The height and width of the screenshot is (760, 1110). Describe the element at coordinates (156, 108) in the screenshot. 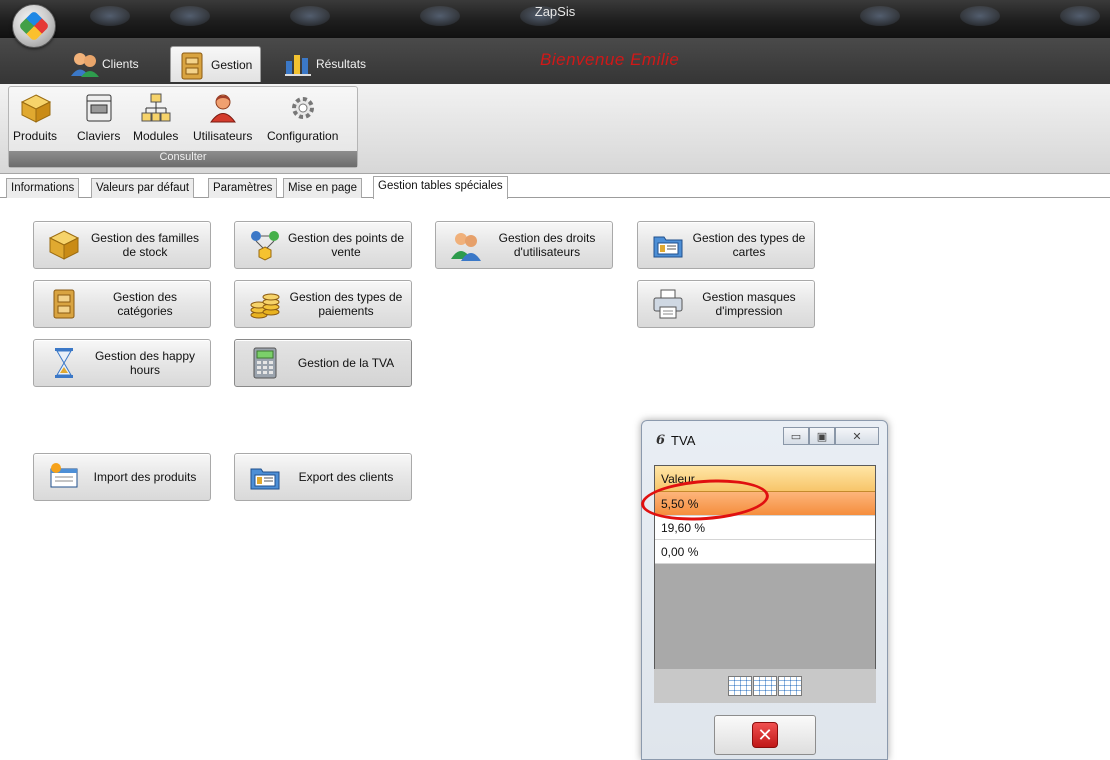

I see `modules-icon` at that location.